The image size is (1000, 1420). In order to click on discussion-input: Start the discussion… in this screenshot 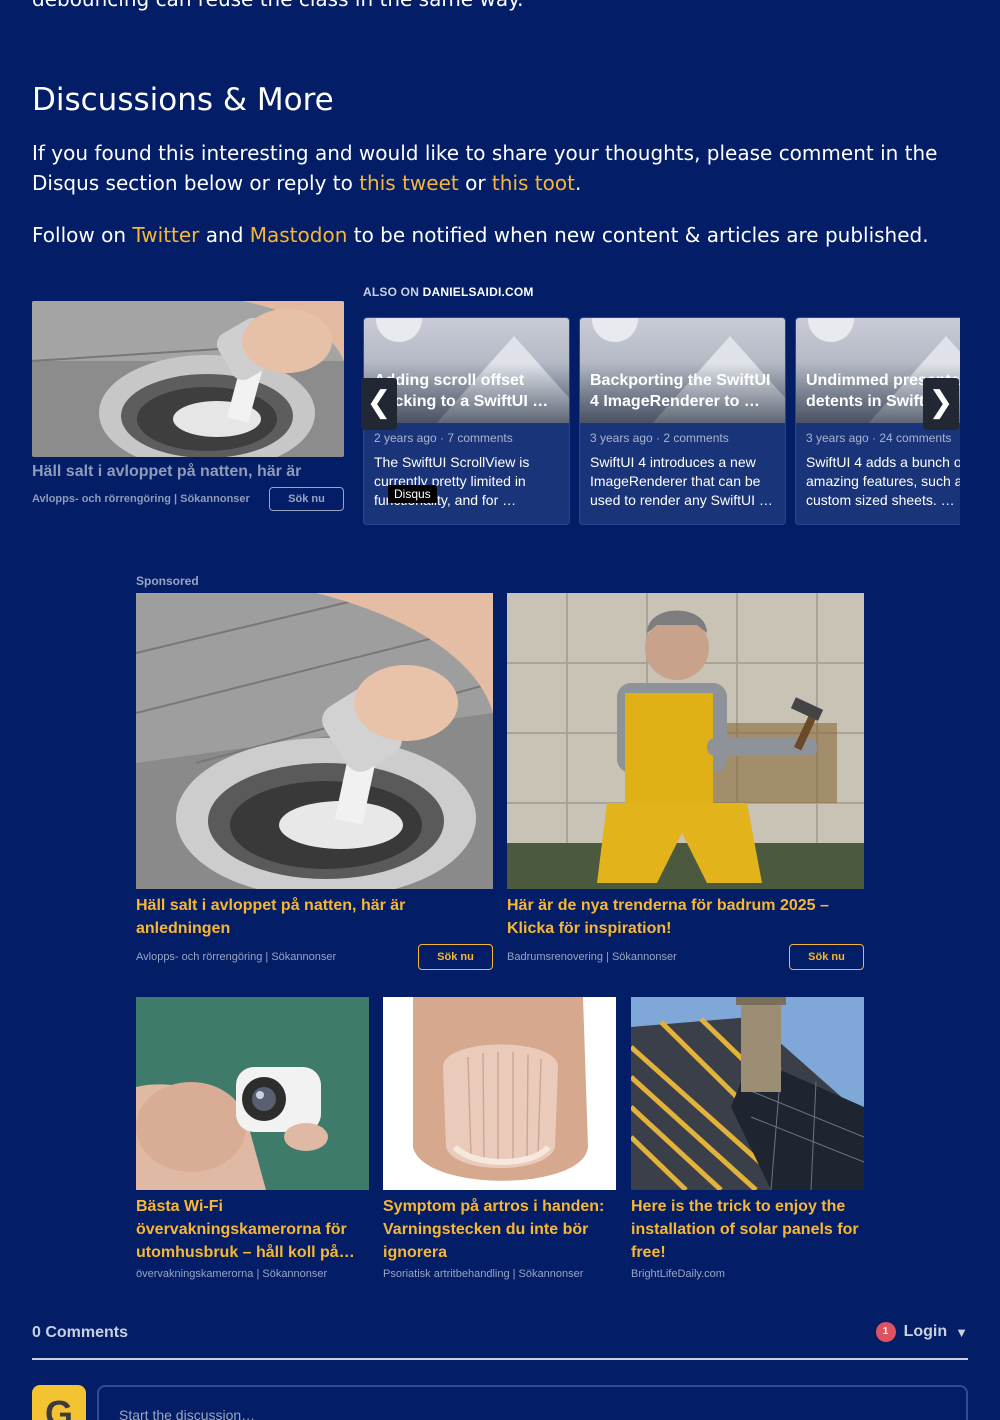, I will do `click(532, 1402)`.